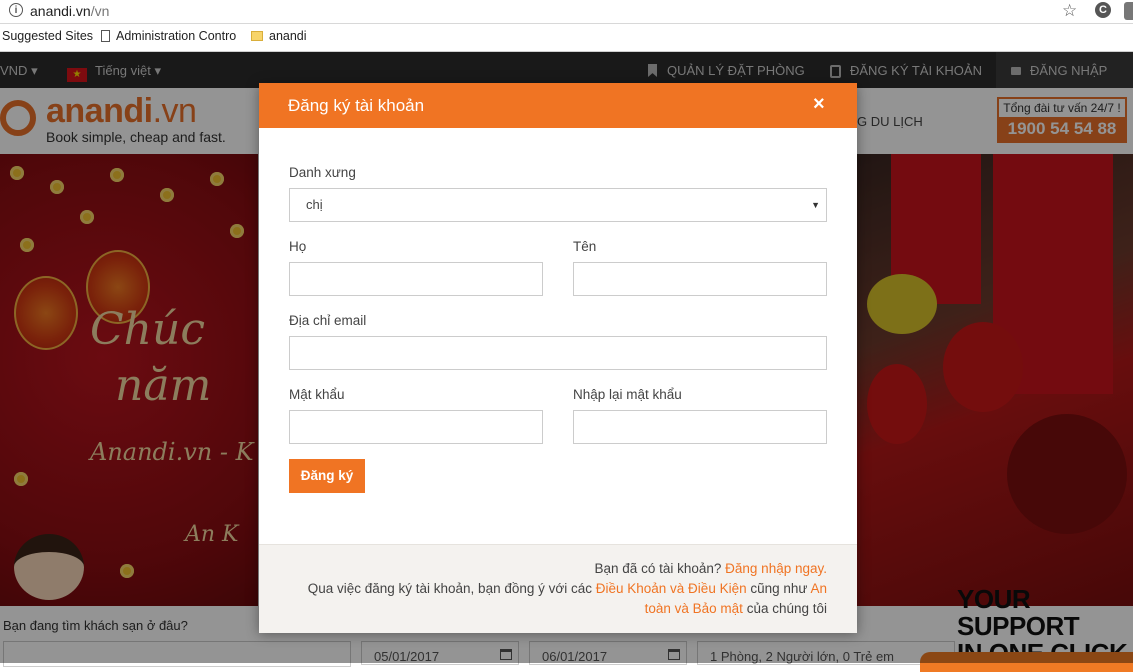 The image size is (1133, 672). Describe the element at coordinates (558, 105) in the screenshot. I see `modal-header: Đăng ký tài khoản ×` at that location.